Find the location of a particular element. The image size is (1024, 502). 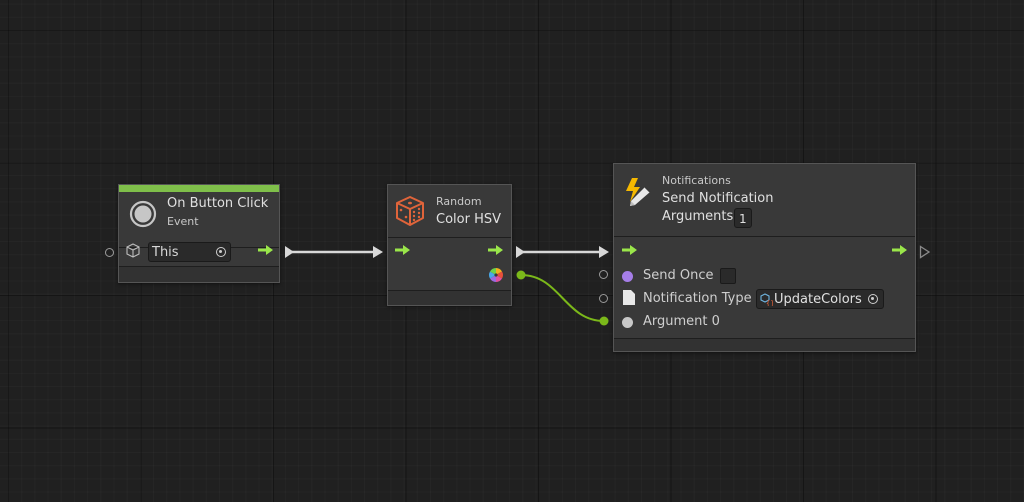

node-title: Send Notification is located at coordinates (718, 198).